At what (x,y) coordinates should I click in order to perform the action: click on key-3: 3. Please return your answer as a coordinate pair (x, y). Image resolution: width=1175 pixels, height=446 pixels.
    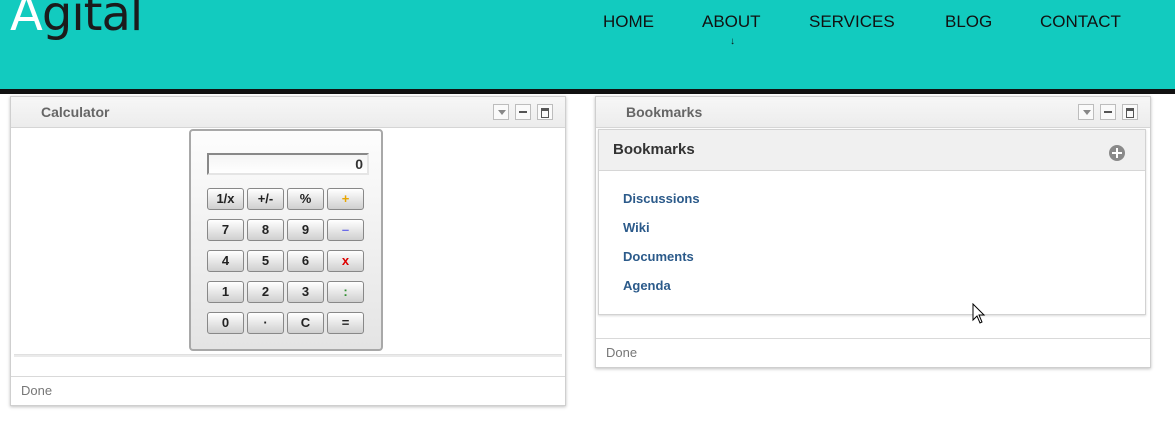
    Looking at the image, I should click on (305, 292).